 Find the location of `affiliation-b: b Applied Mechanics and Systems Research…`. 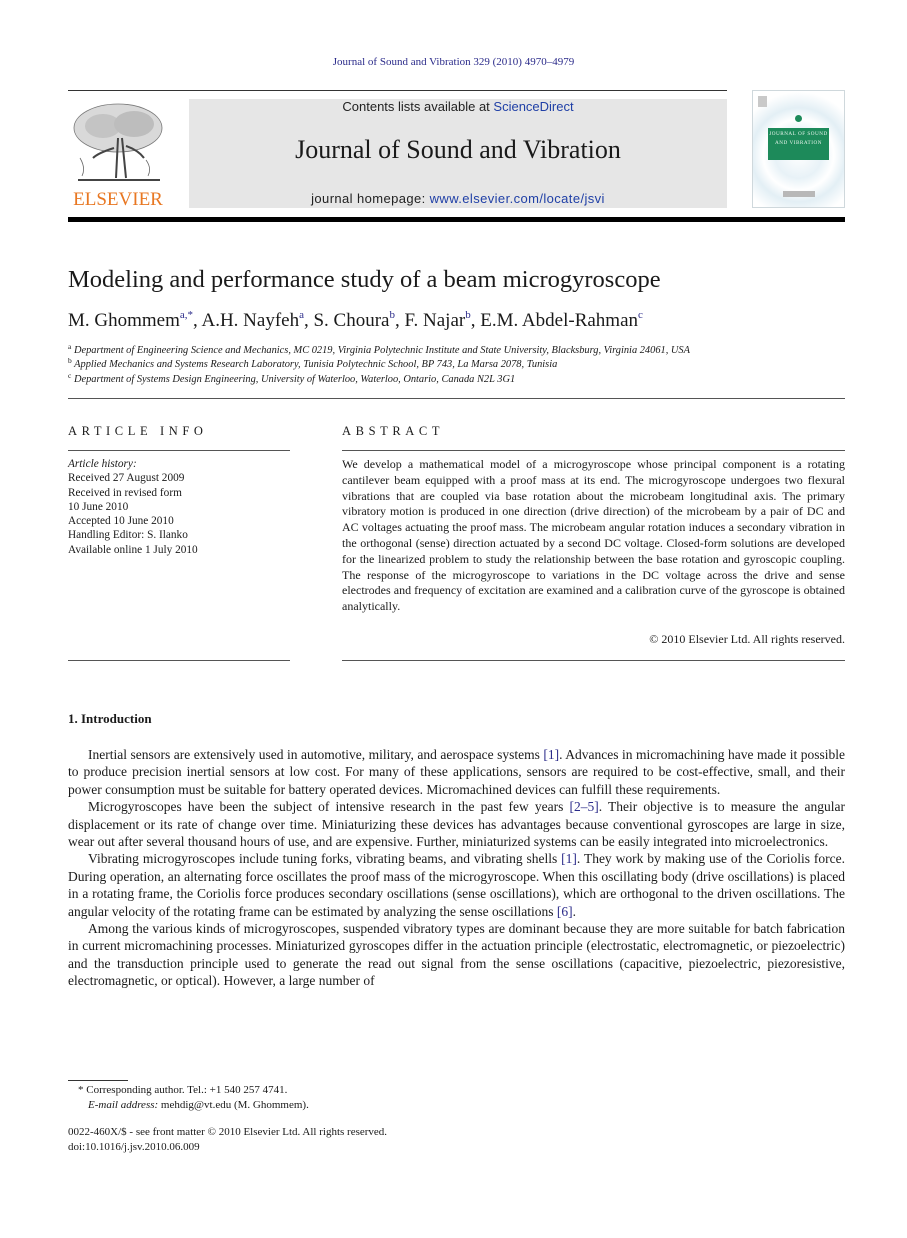

affiliation-b: b Applied Mechanics and Systems Research… is located at coordinates (313, 363).